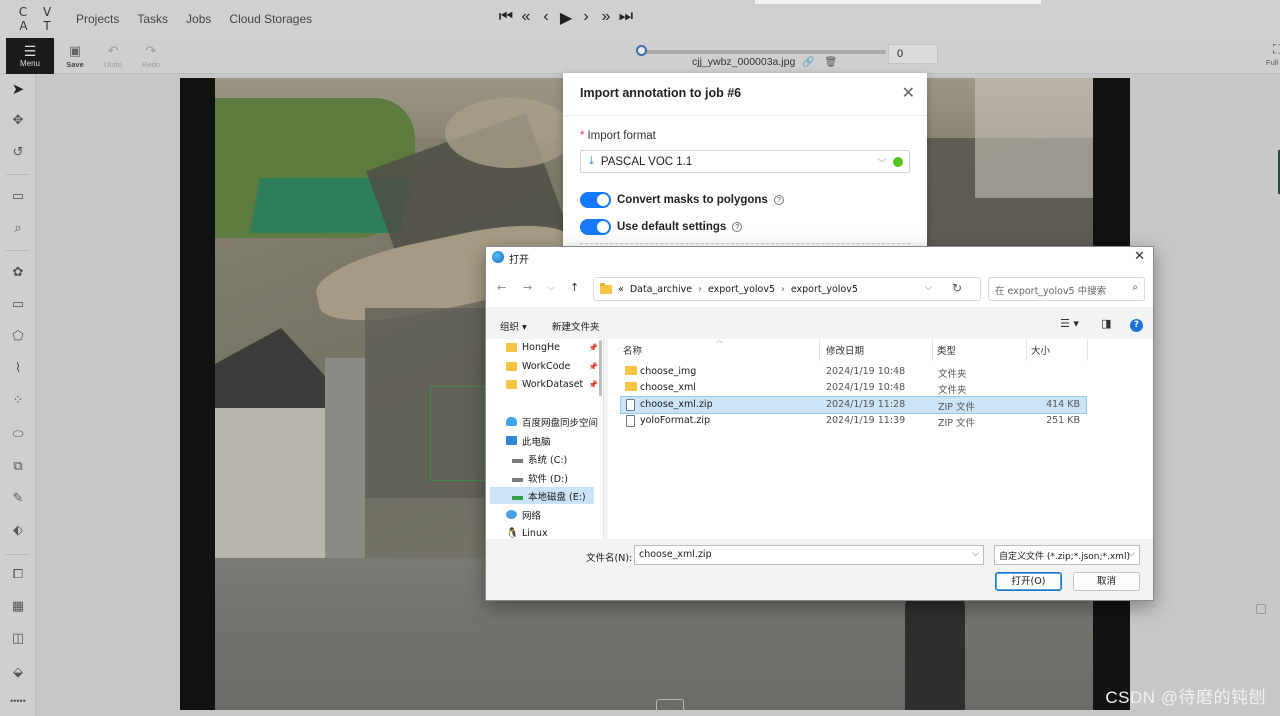 The image size is (1280, 716). What do you see at coordinates (527, 287) in the screenshot?
I see `forward-arrow-icon: →` at bounding box center [527, 287].